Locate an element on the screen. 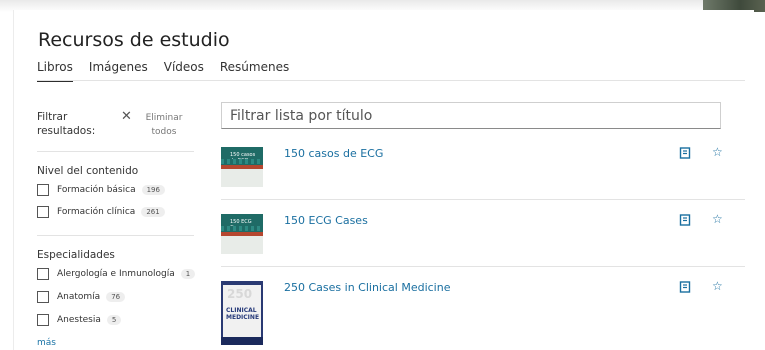  search-input is located at coordinates (471, 115).